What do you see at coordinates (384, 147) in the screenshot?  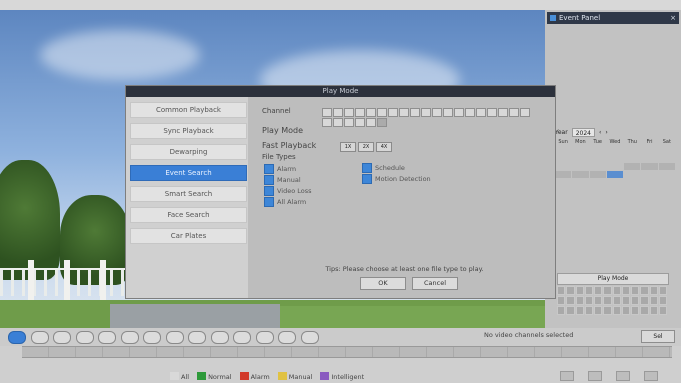 I see `speed-4x-button: 4X` at bounding box center [384, 147].